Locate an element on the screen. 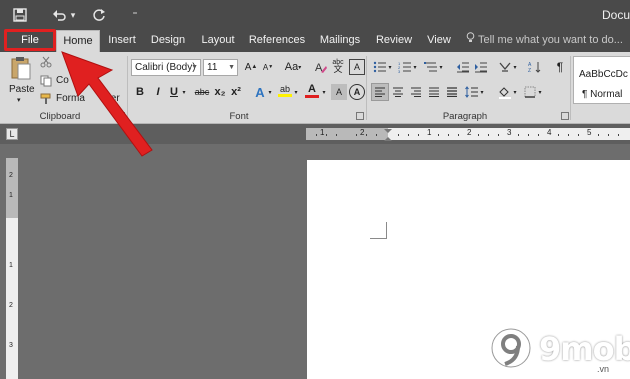 The image size is (630, 379). watermark-logo: 9mobi .vn is located at coordinates (557, 351).